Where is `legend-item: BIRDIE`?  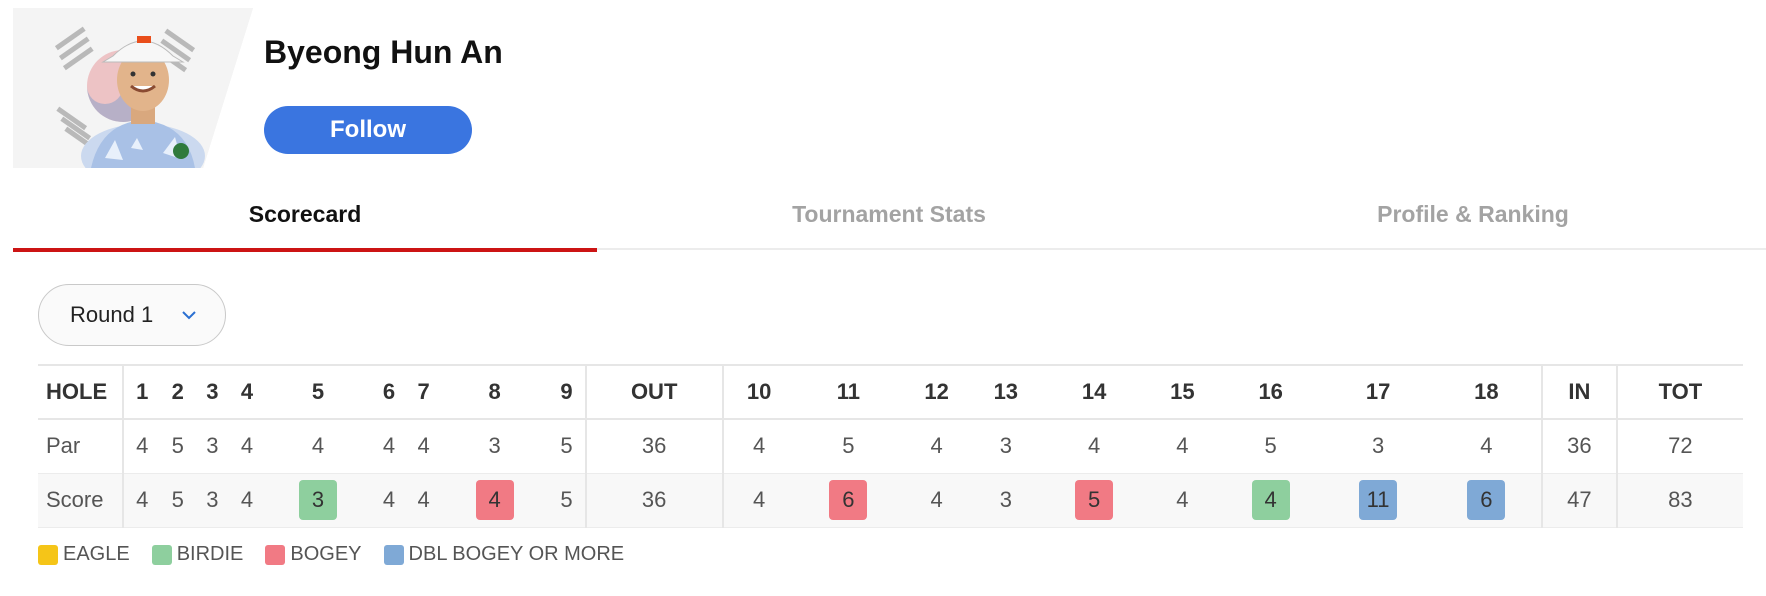 legend-item: BIRDIE is located at coordinates (197, 554).